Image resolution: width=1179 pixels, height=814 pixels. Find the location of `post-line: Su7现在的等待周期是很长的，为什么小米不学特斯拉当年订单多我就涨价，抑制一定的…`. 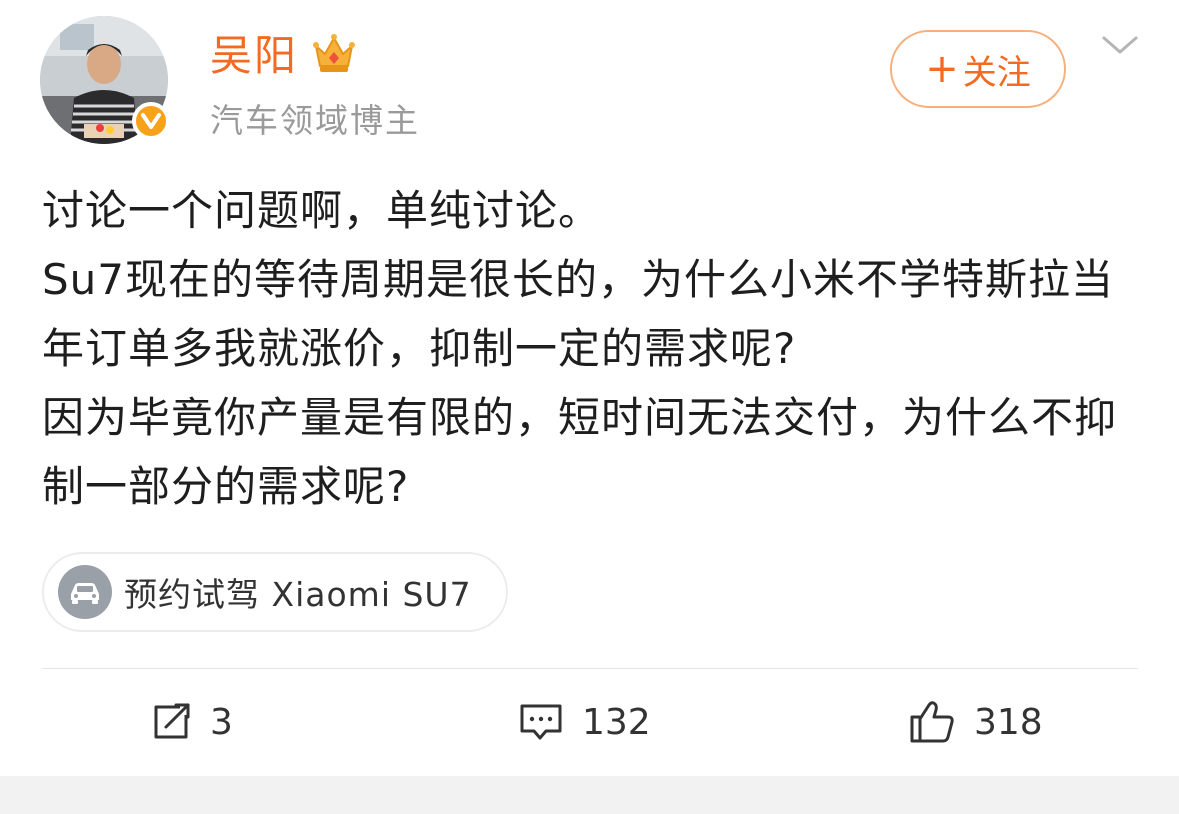

post-line: Su7现在的等待周期是很长的，为什么小米不学特斯拉当年订单多我就涨价，抑制一定的… is located at coordinates (578, 314).